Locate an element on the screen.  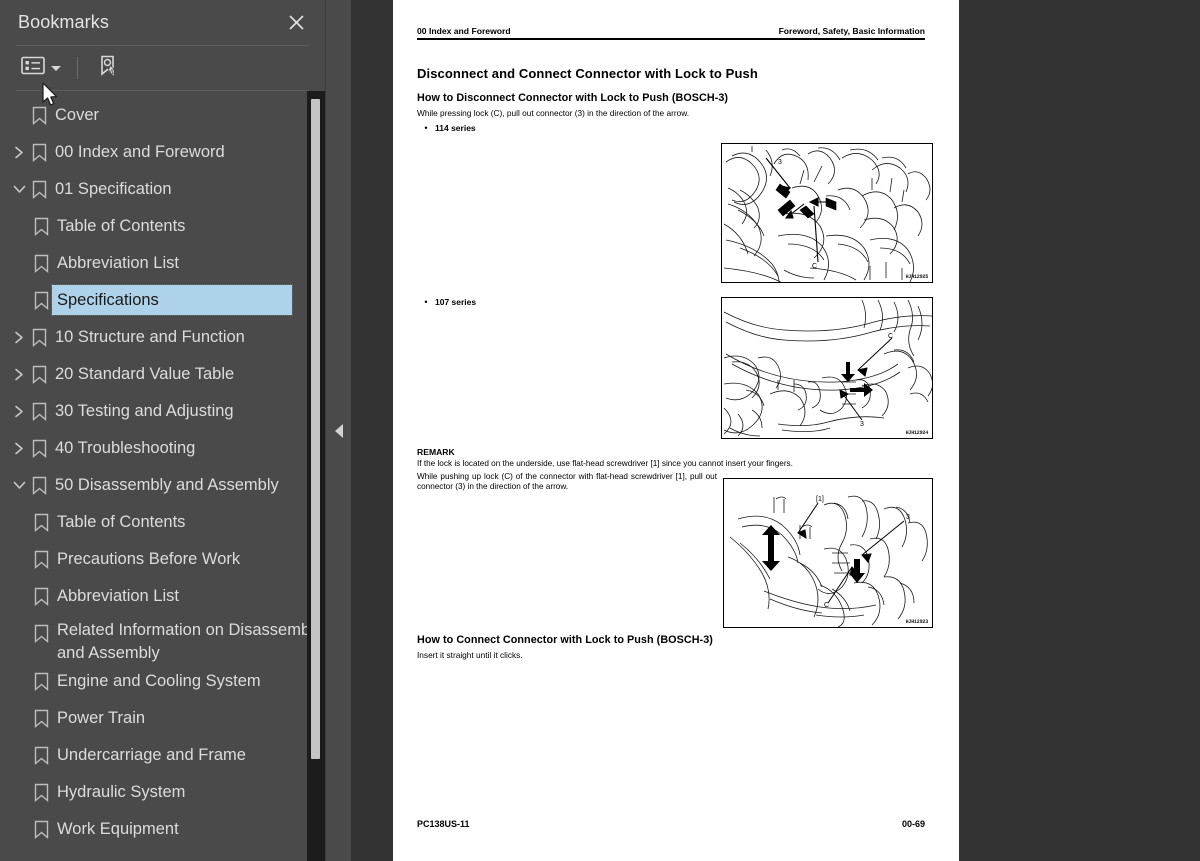
bookmark-item-label: 10 Structure and Function is located at coordinates (150, 337).